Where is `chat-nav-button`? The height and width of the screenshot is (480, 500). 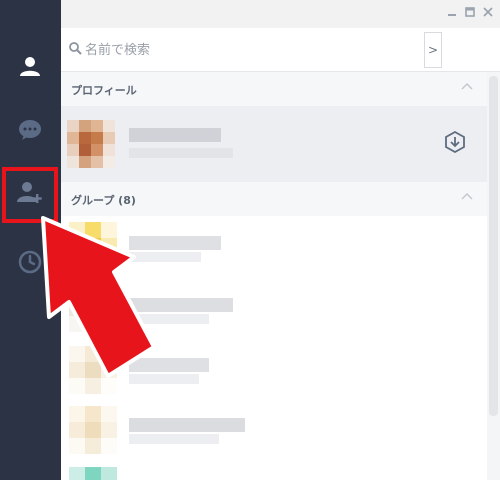 chat-nav-button is located at coordinates (30, 130).